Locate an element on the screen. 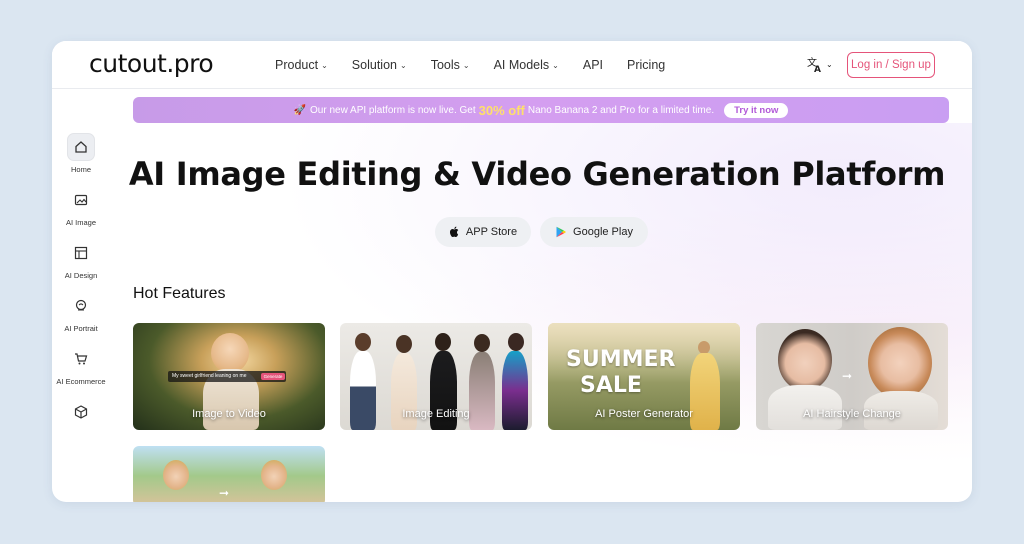 The width and height of the screenshot is (1024, 544). nav-pricing: Pricing is located at coordinates (646, 65).